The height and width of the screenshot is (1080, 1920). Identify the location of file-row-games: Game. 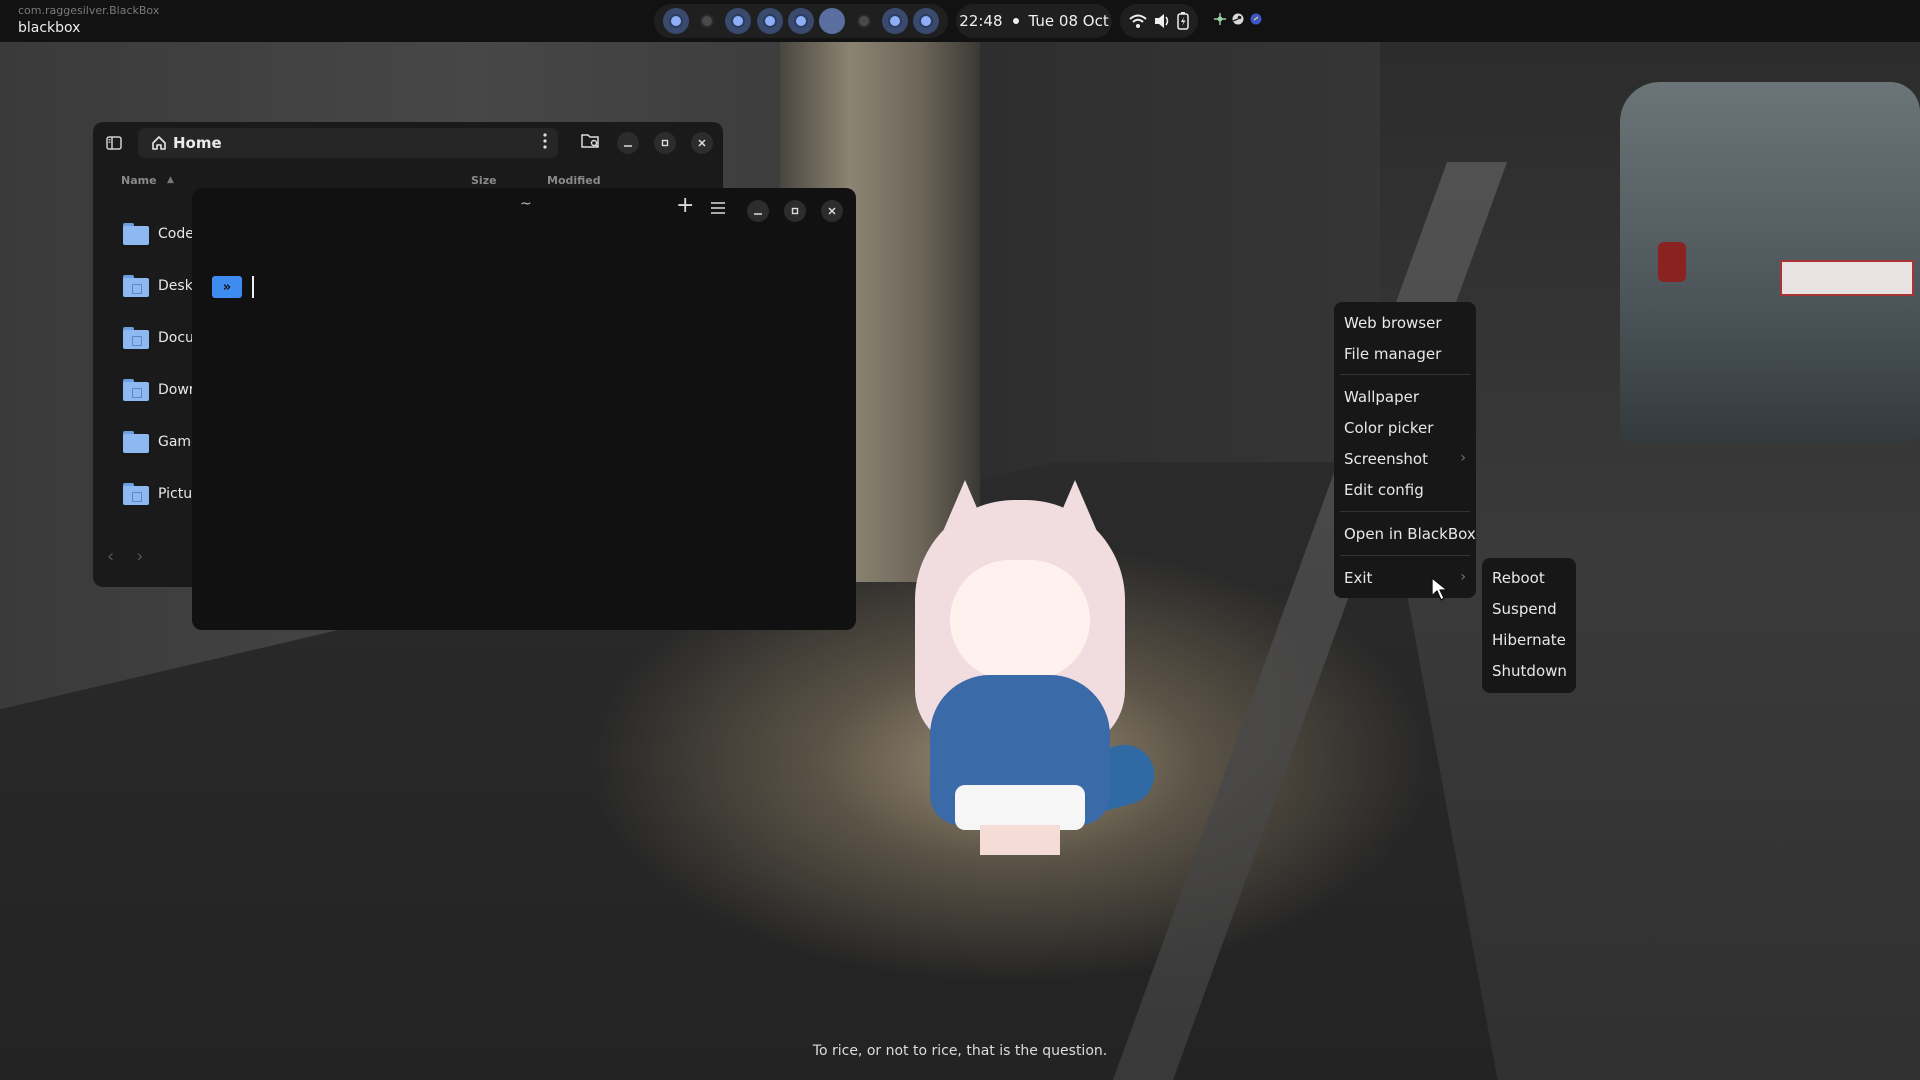
(160, 442).